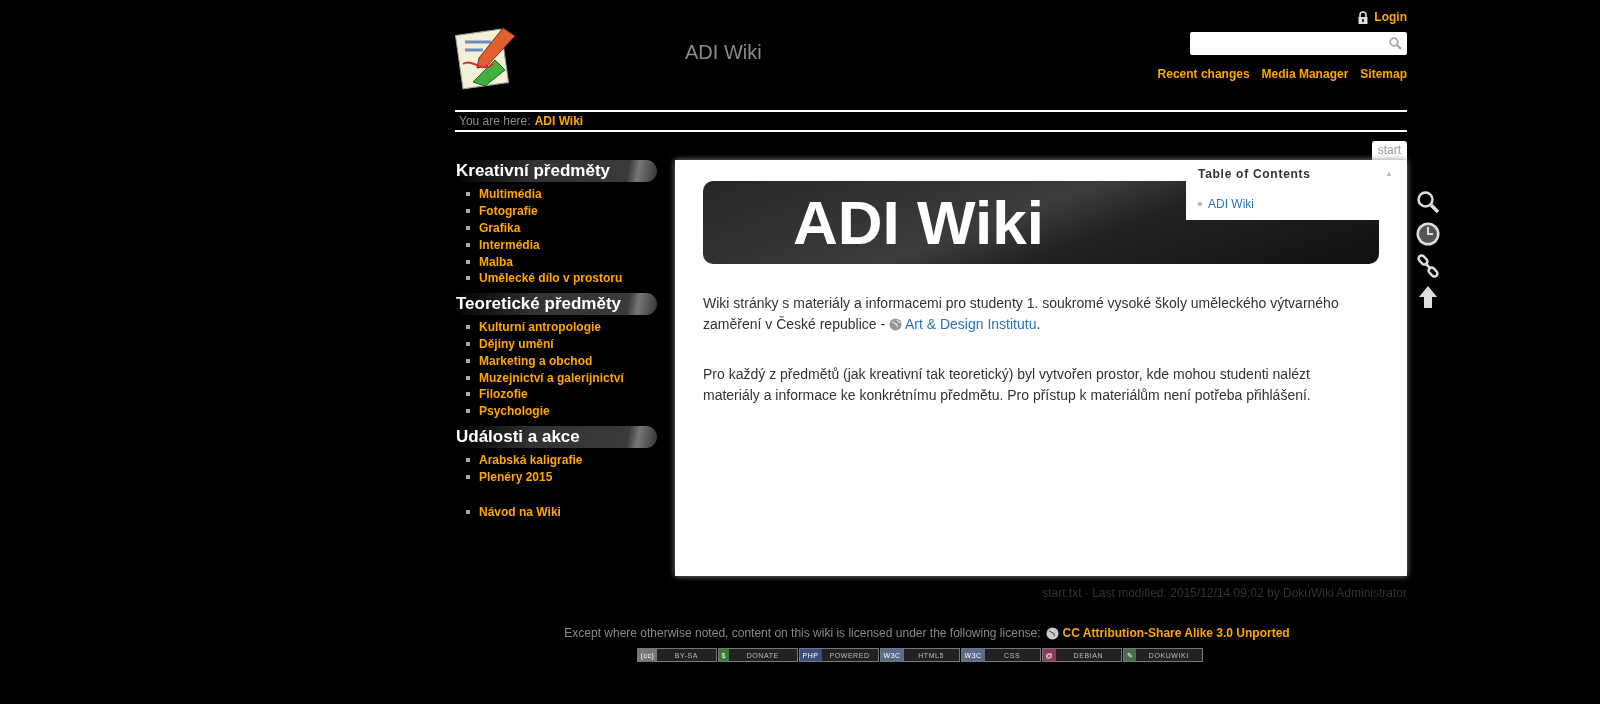  I want to click on up-arrow-icon, so click(1428, 297).